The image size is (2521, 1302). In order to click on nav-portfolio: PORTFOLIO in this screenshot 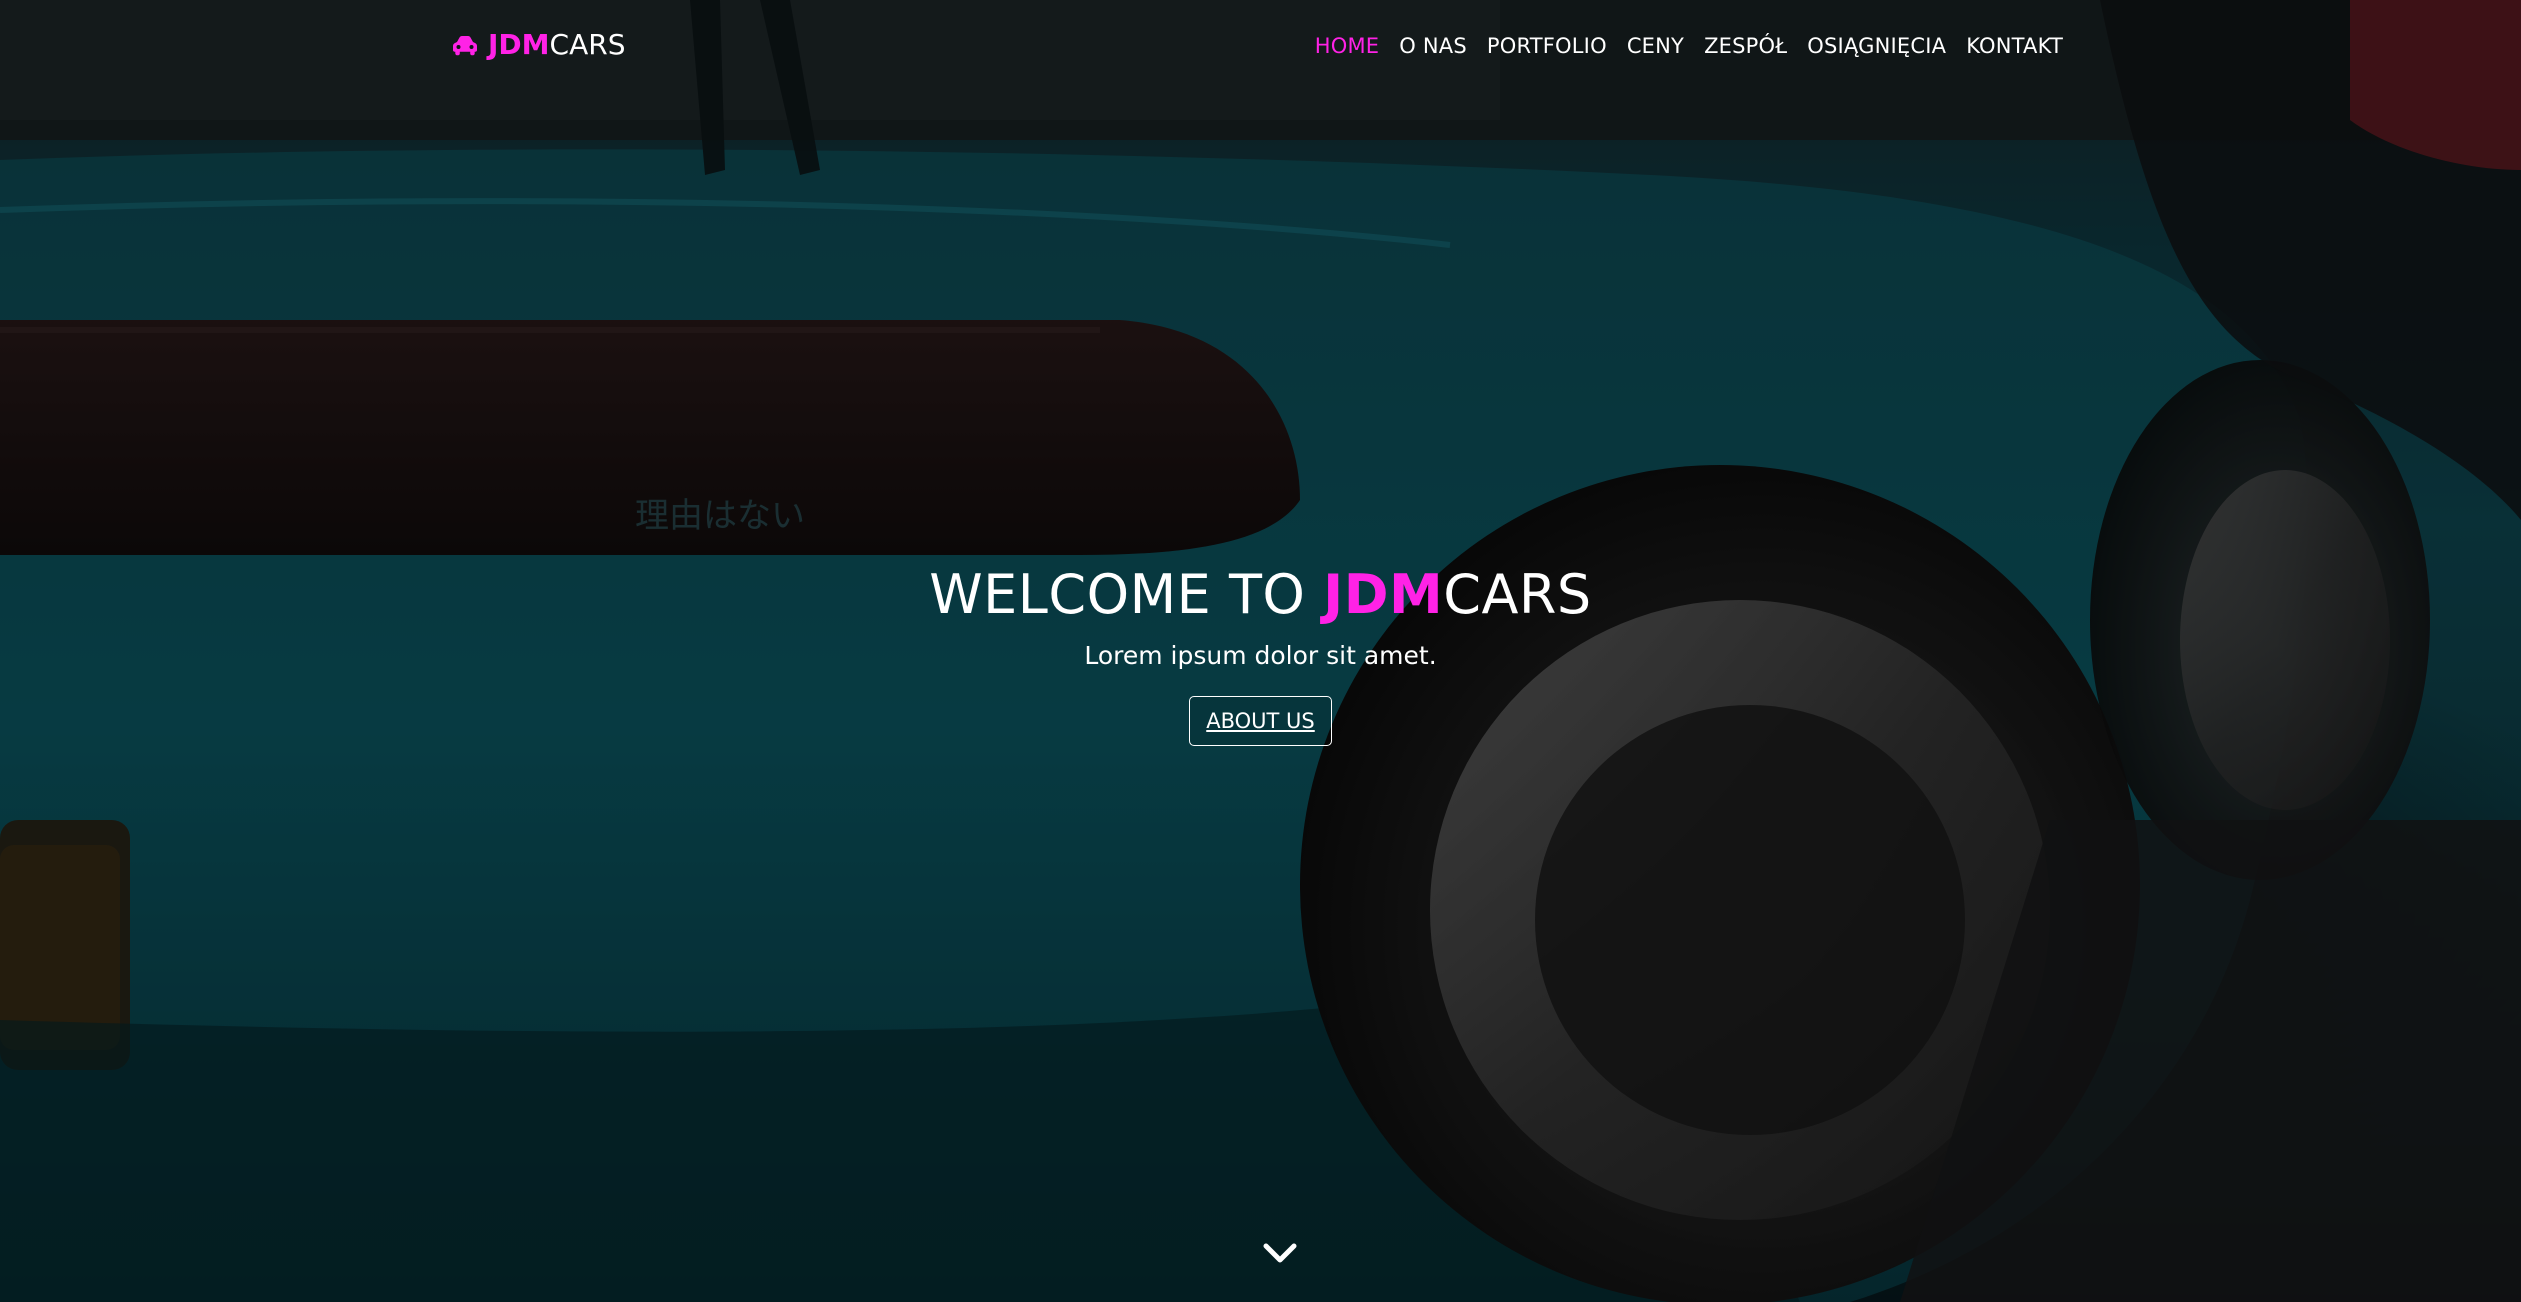, I will do `click(1547, 46)`.